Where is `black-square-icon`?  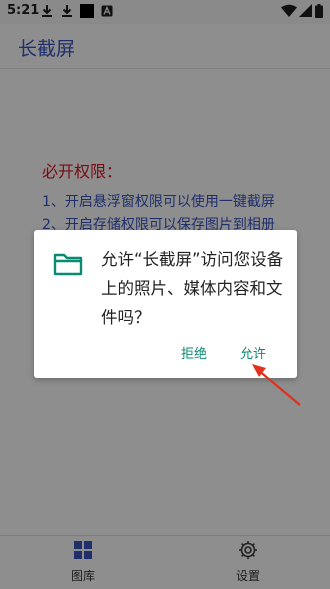
black-square-icon is located at coordinates (87, 11).